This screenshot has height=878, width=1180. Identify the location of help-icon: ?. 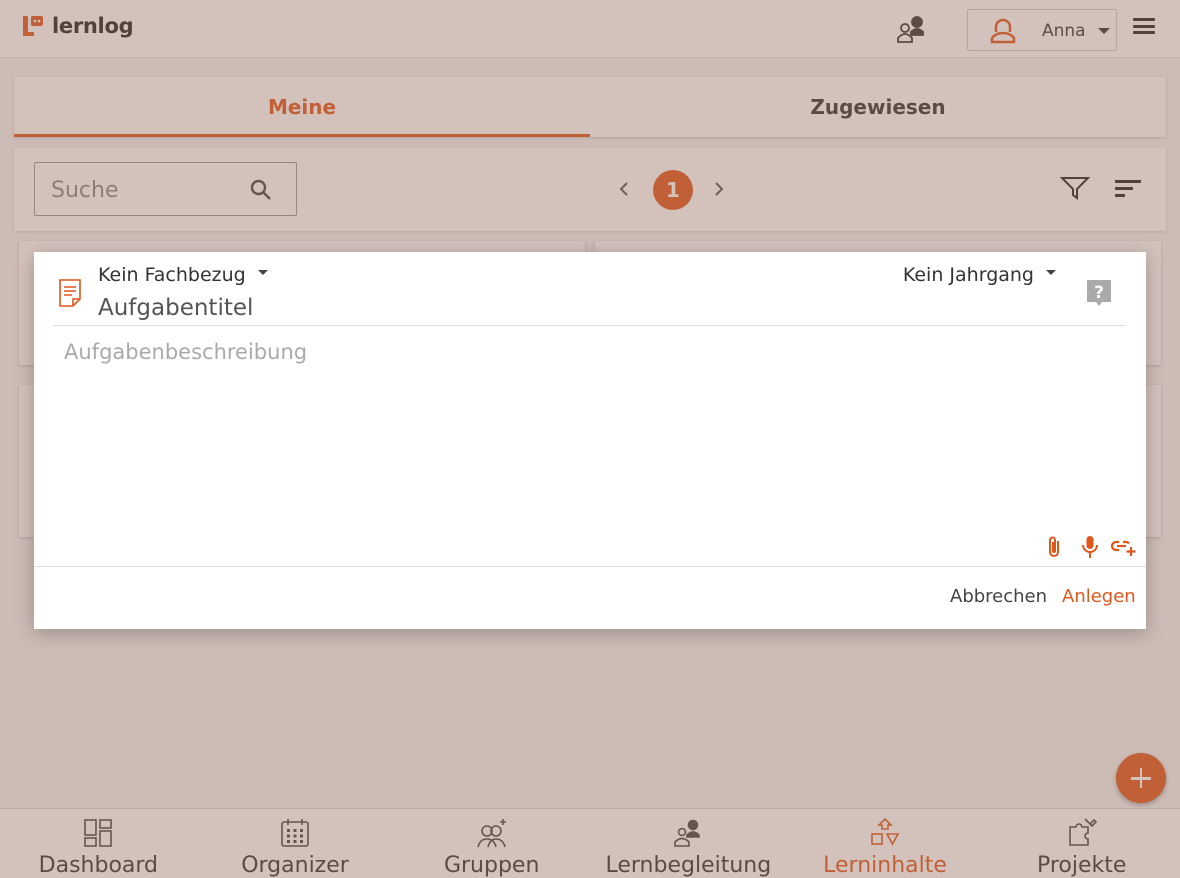
(1099, 293).